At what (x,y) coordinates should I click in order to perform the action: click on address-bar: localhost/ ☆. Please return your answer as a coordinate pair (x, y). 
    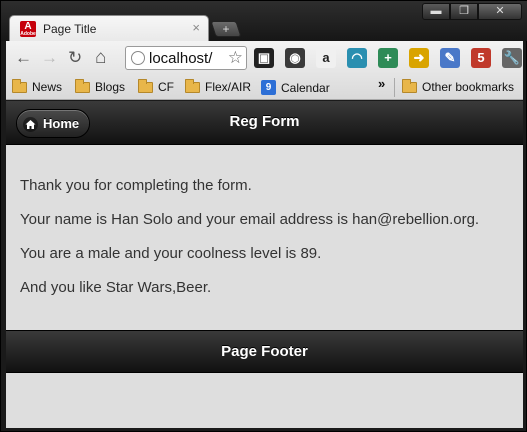
    Looking at the image, I should click on (186, 58).